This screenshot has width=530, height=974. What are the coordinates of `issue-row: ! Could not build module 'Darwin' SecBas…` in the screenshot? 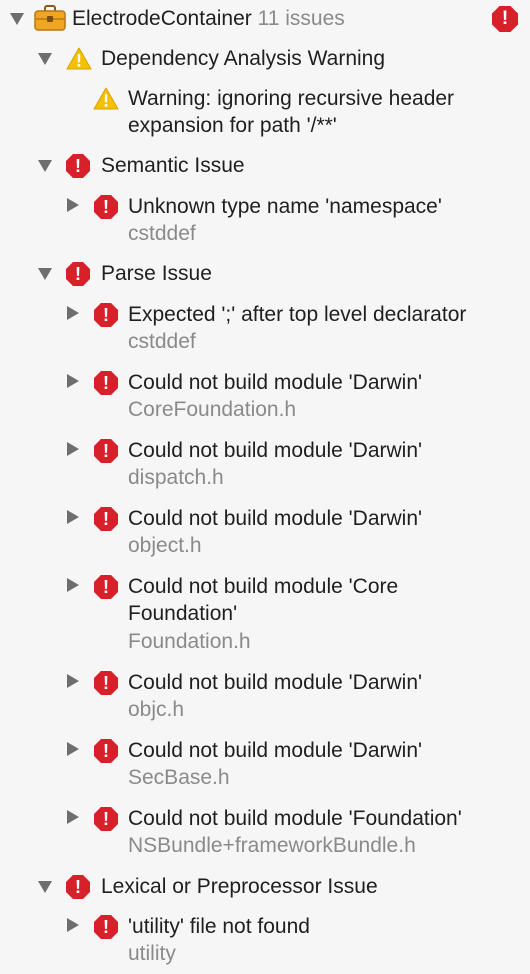 It's located at (265, 764).